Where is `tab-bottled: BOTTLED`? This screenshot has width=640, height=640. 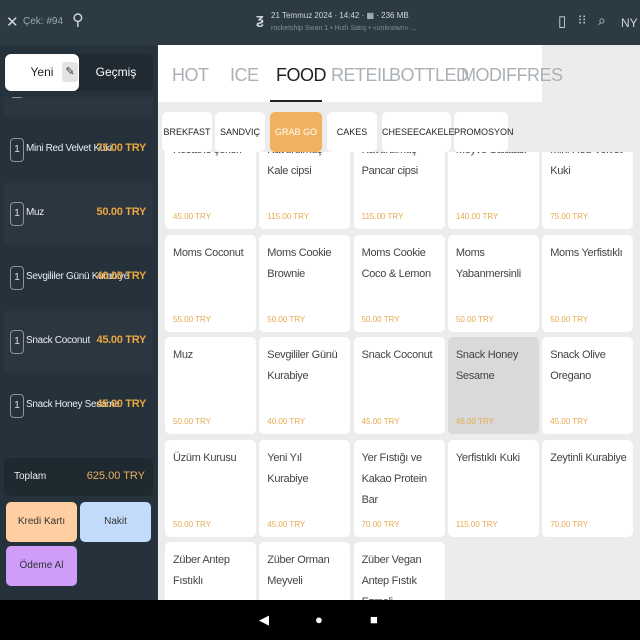 tab-bottled: BOTTLED is located at coordinates (429, 75).